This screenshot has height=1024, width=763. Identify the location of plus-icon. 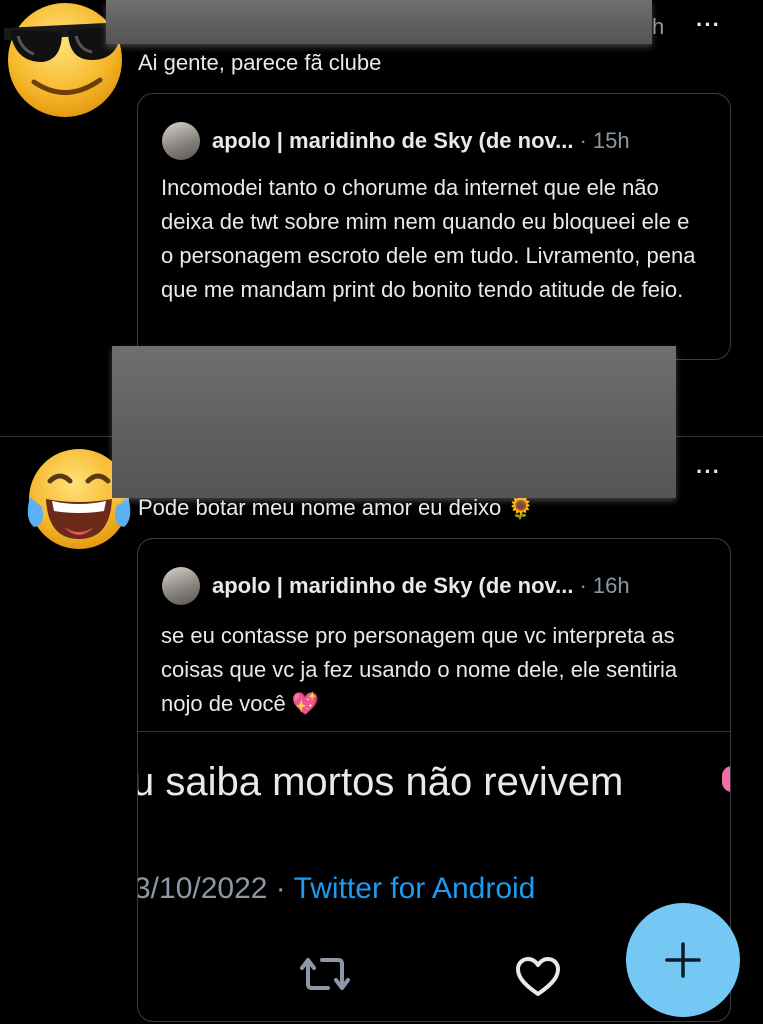
(683, 960).